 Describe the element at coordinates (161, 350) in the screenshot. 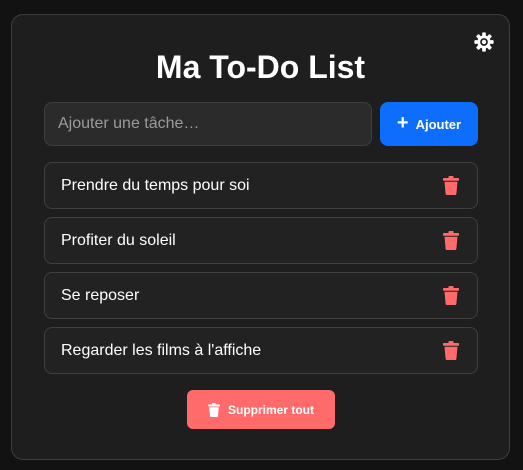

I see `task-text: Regarder les films à l'affiche` at that location.